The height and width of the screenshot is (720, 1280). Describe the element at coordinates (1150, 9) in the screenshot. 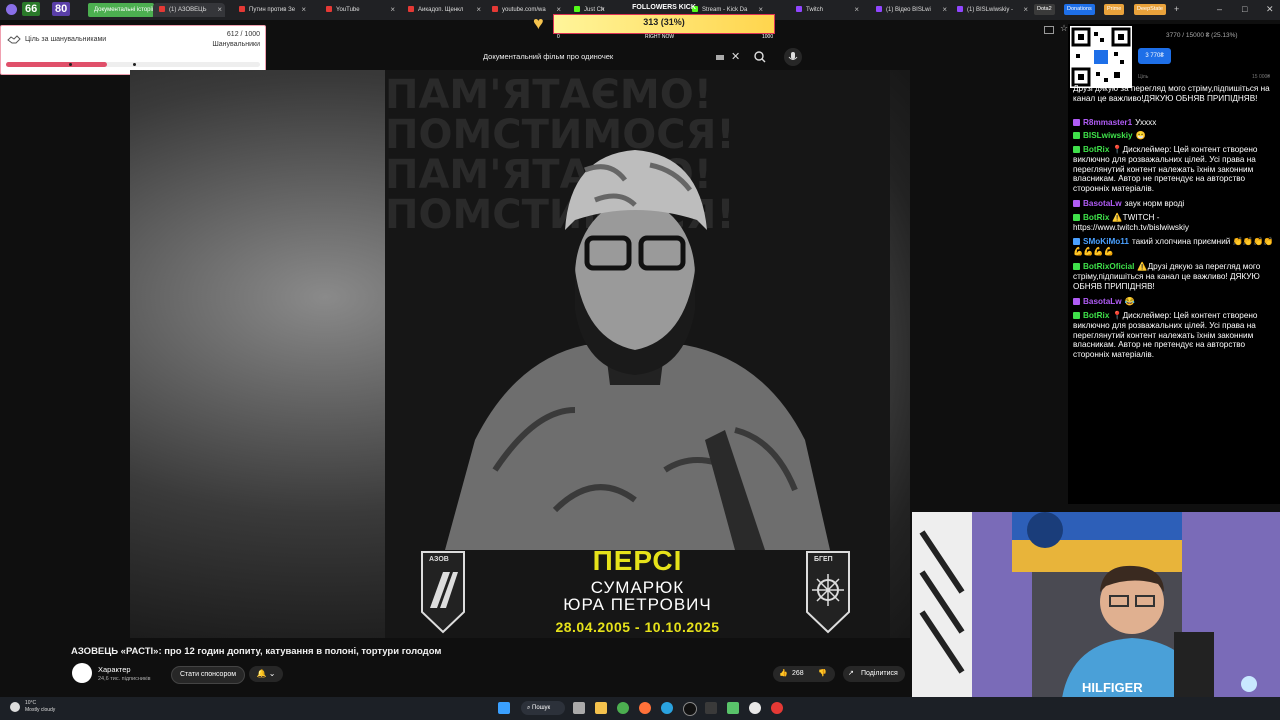

I see `extension-button: DeepState` at that location.